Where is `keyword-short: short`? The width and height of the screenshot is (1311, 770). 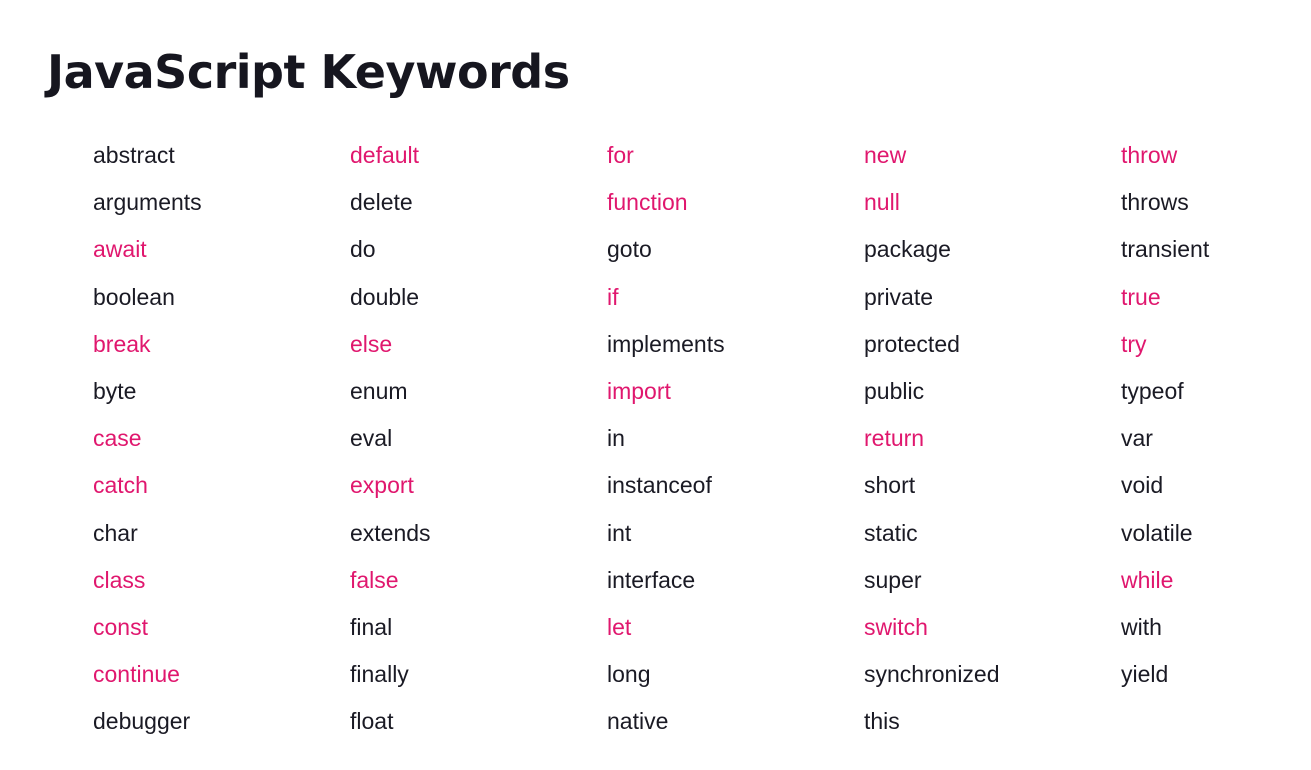
keyword-short: short is located at coordinates (890, 485).